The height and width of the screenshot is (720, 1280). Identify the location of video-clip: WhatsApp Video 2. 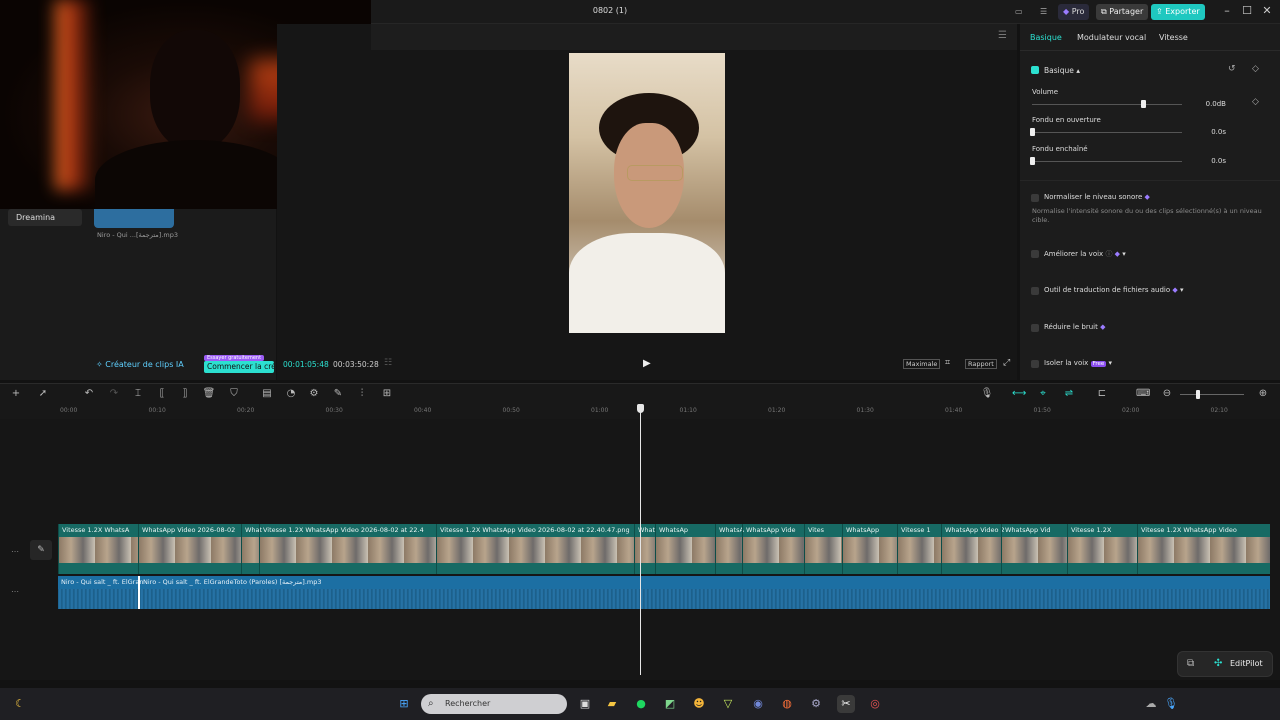
(973, 549).